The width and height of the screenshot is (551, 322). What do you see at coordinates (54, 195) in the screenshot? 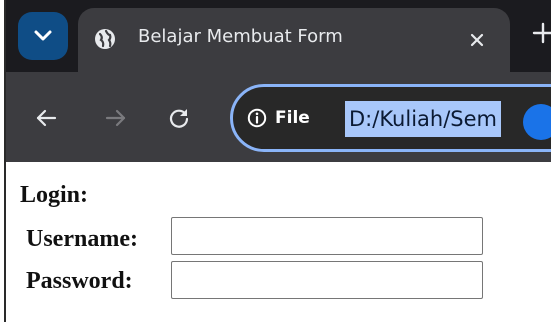
I see `login-heading: Login:` at bounding box center [54, 195].